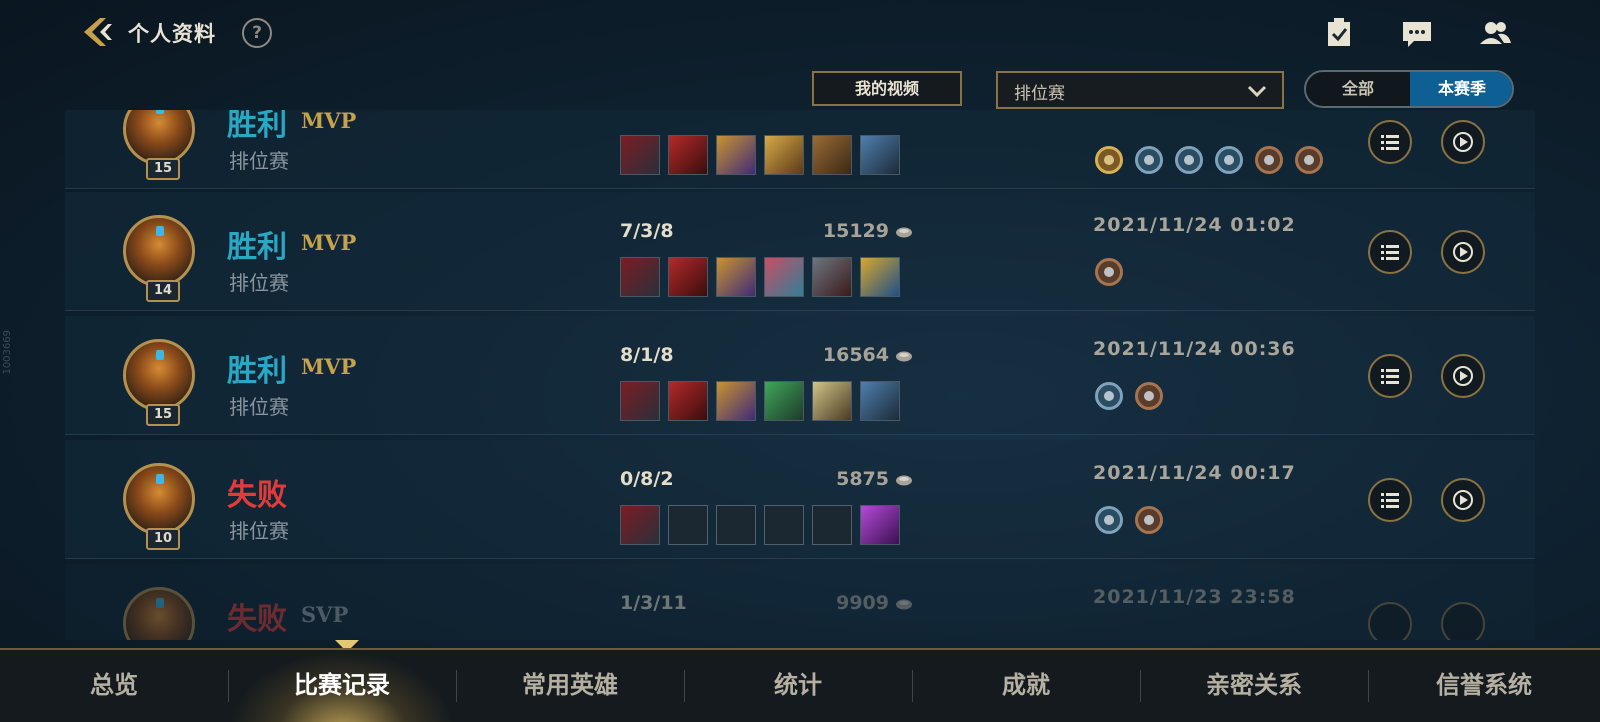 The image size is (1600, 722). What do you see at coordinates (1109, 520) in the screenshot?
I see `damage-medal-icon` at bounding box center [1109, 520].